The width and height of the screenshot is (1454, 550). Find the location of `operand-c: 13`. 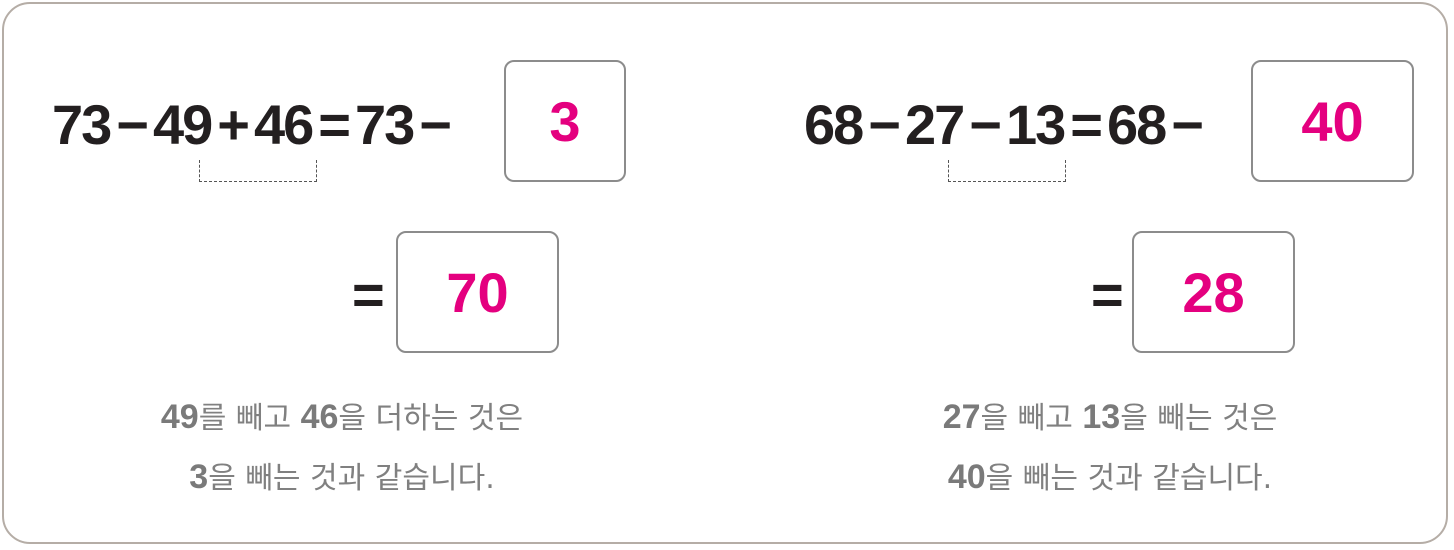

operand-c: 13 is located at coordinates (1036, 124).